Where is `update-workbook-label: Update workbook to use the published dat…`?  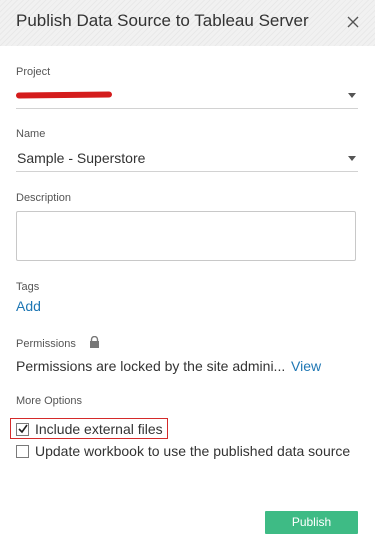
update-workbook-label: Update workbook to use the published dat… is located at coordinates (192, 451).